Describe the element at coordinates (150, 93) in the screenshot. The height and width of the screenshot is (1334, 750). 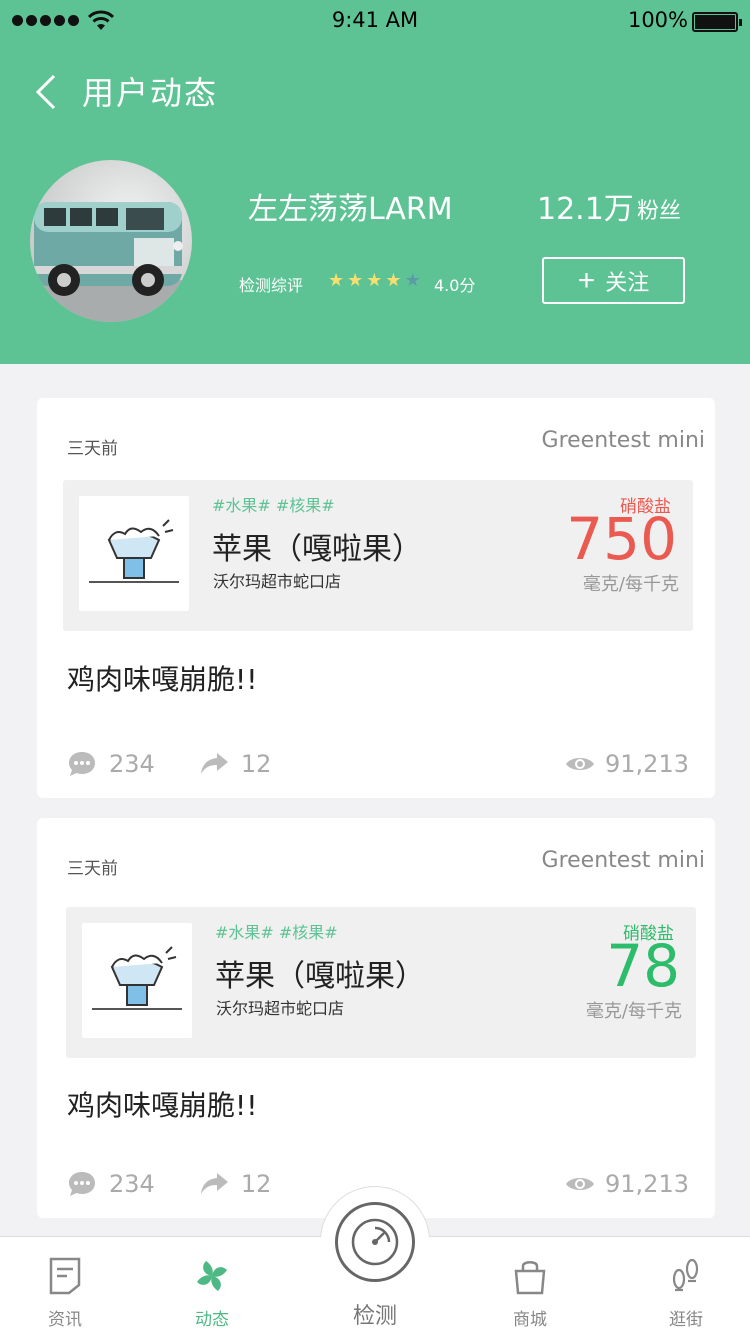
I see `page-title: 用户动态` at that location.